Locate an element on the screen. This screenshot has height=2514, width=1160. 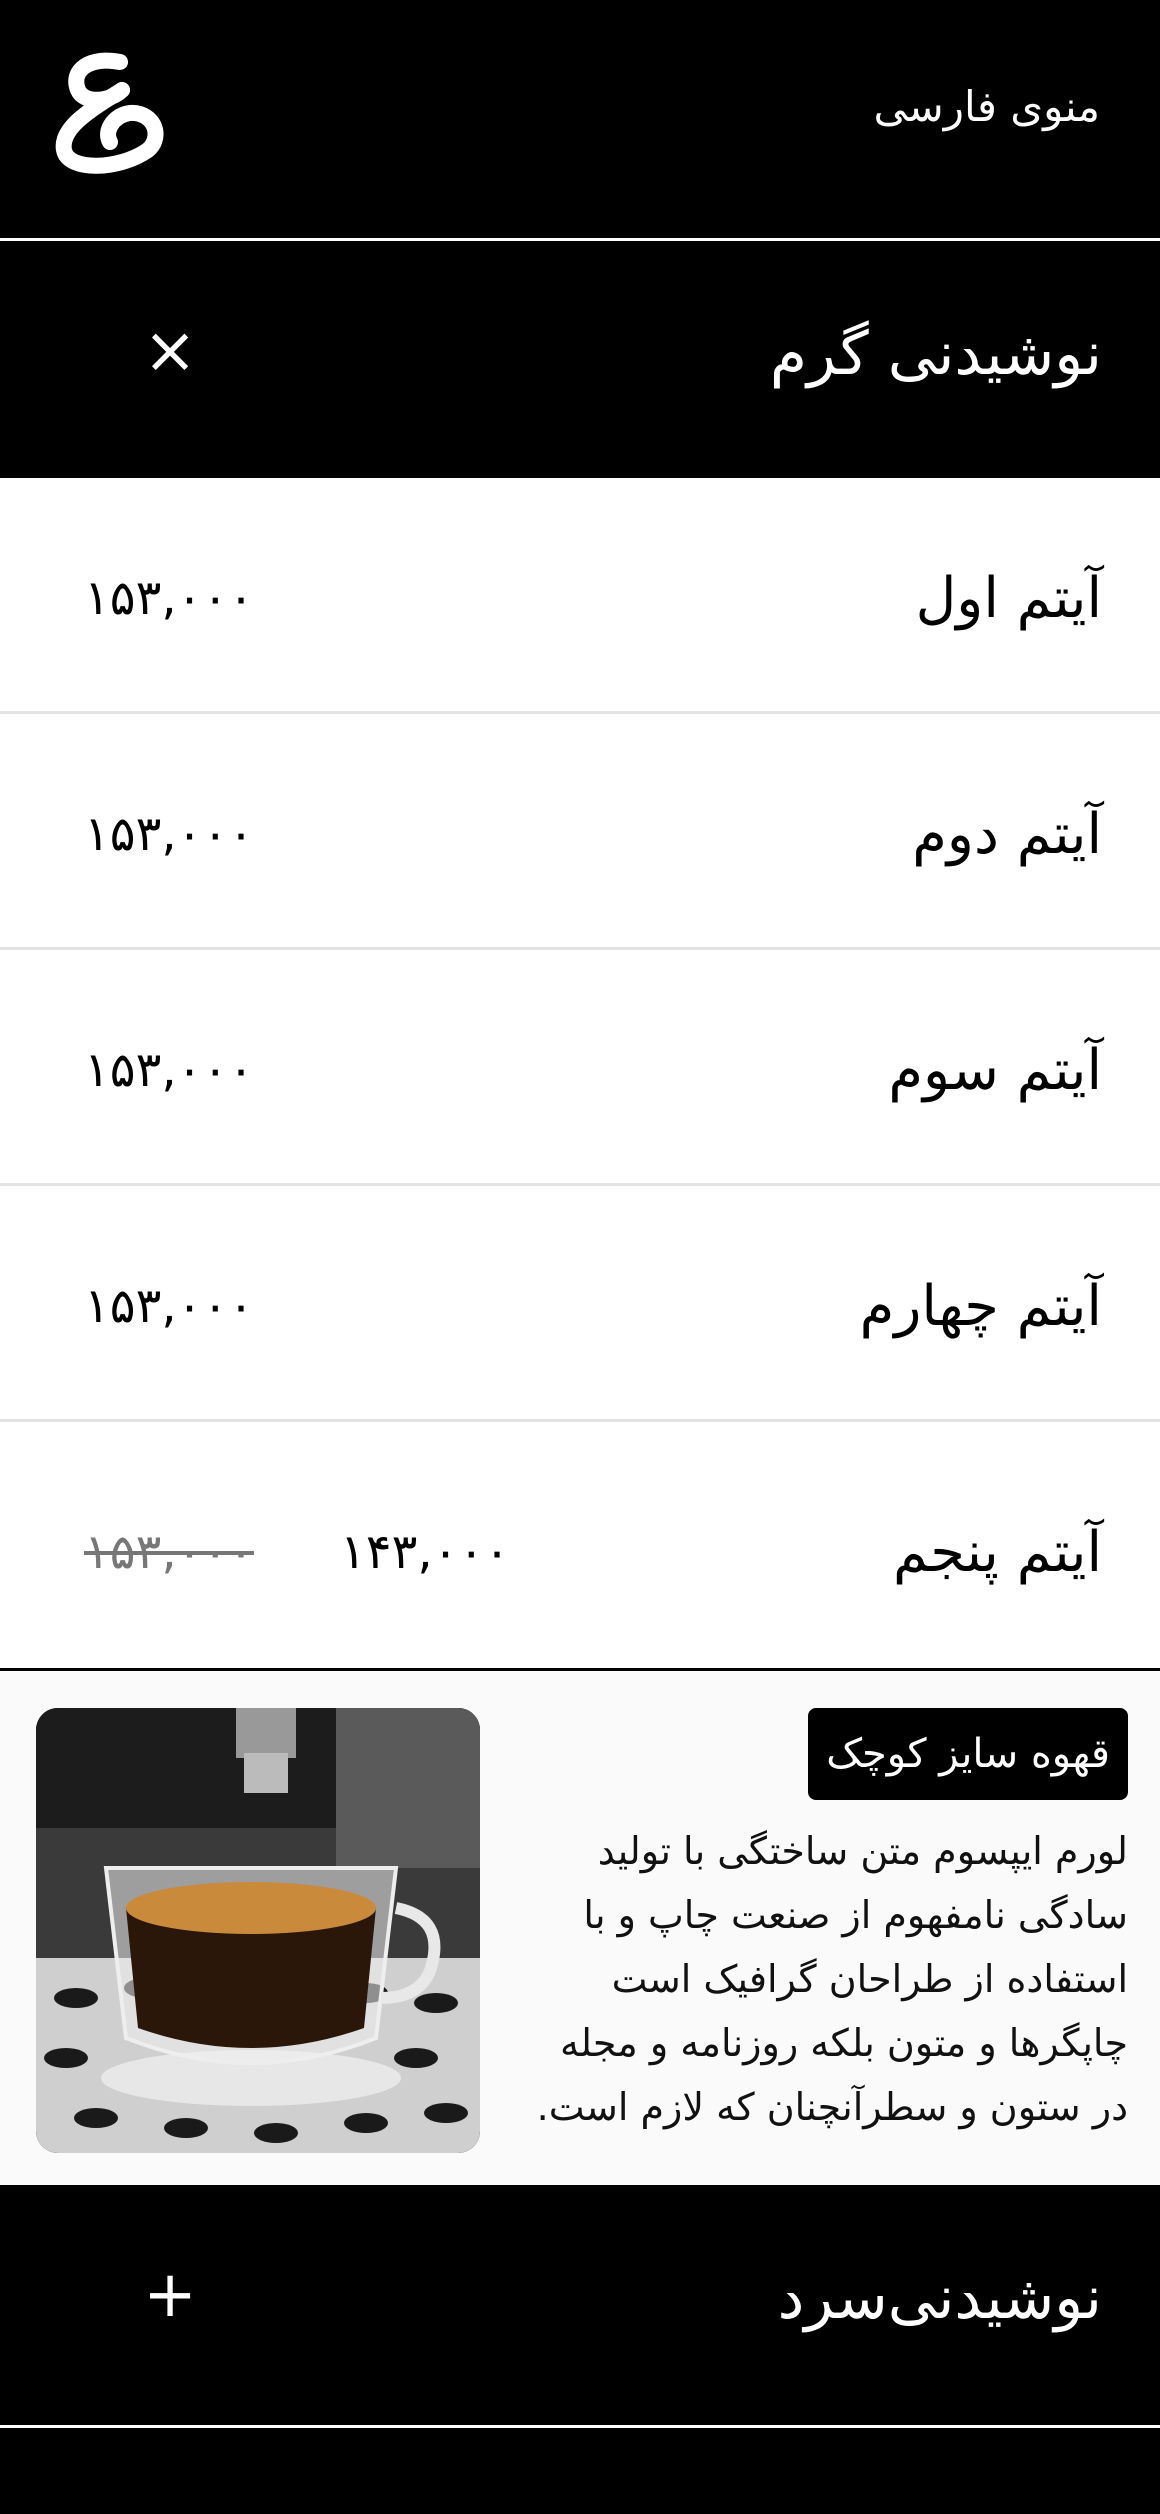
menu-item-row: آیتم پنجم ۱۴۳,۰۰۰ ۱۵۳,۰۰۰ is located at coordinates (580, 1550).